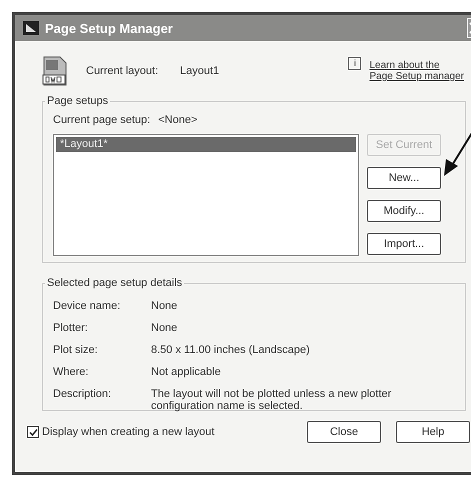 Image resolution: width=471 pixels, height=485 pixels. What do you see at coordinates (206, 144) in the screenshot?
I see `list-item: *Layout1*` at bounding box center [206, 144].